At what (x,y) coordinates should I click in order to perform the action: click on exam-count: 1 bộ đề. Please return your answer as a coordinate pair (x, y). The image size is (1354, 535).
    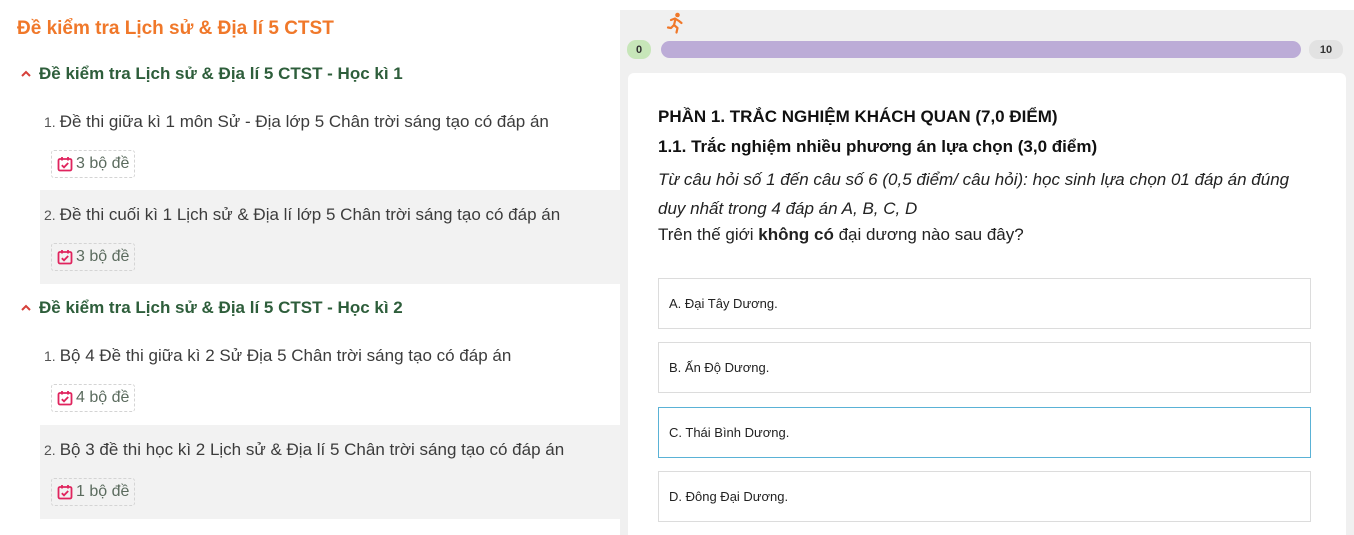
    Looking at the image, I should click on (103, 491).